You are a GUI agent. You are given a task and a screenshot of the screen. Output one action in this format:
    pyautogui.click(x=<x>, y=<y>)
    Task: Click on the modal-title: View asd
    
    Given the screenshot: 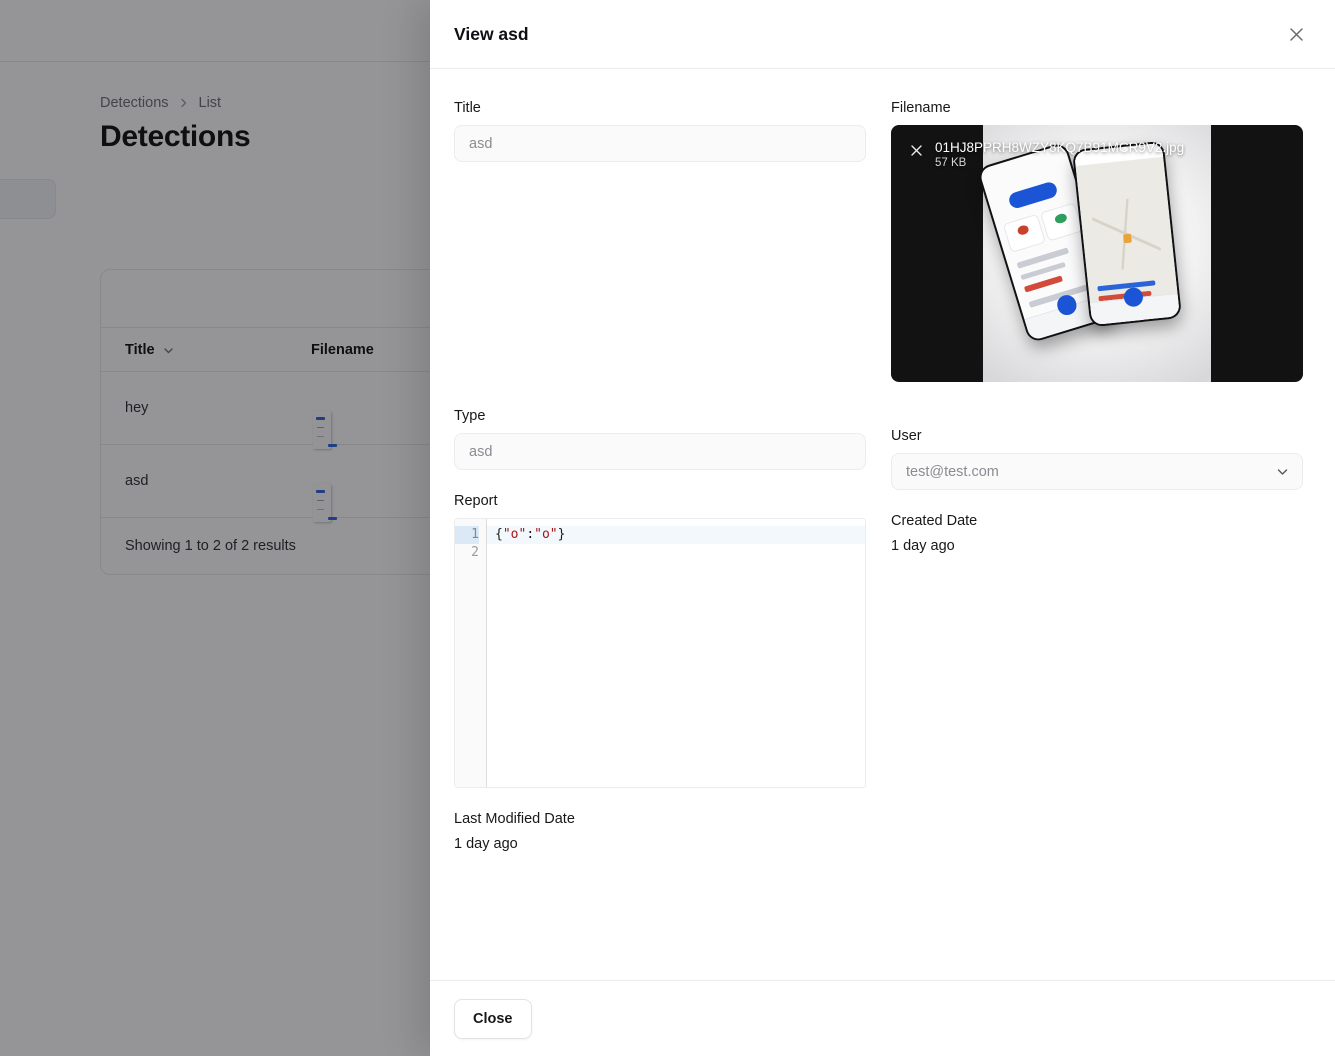 What is the action you would take?
    pyautogui.click(x=491, y=33)
    